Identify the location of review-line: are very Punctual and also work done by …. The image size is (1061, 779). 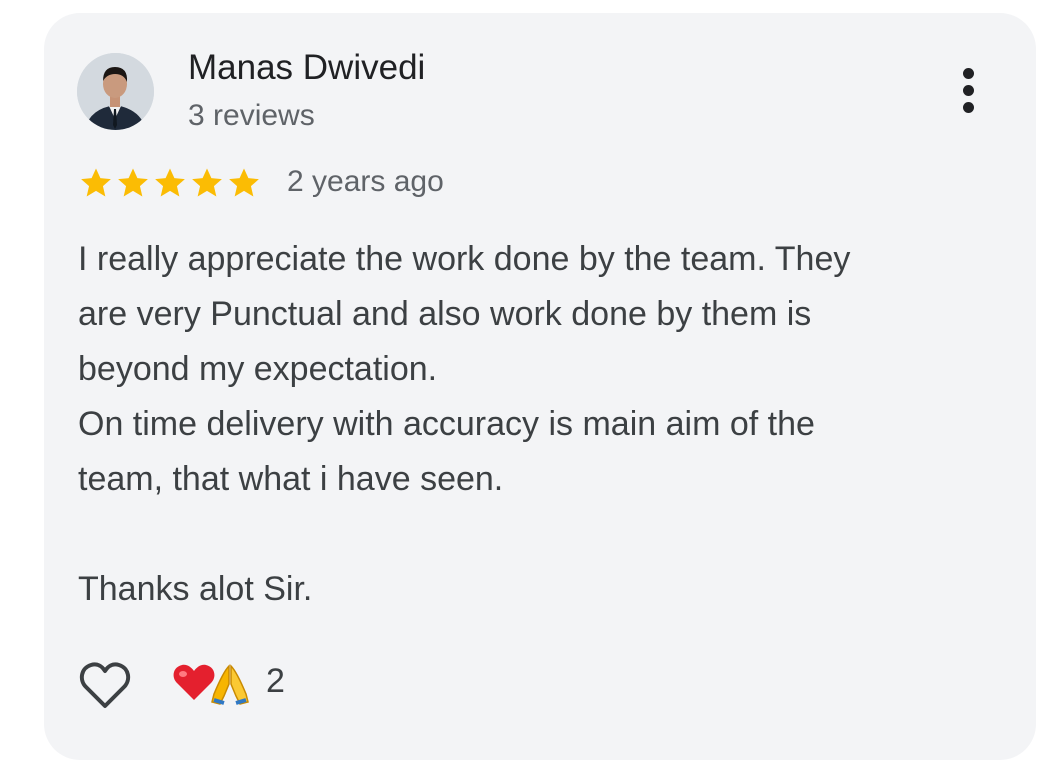
(445, 314).